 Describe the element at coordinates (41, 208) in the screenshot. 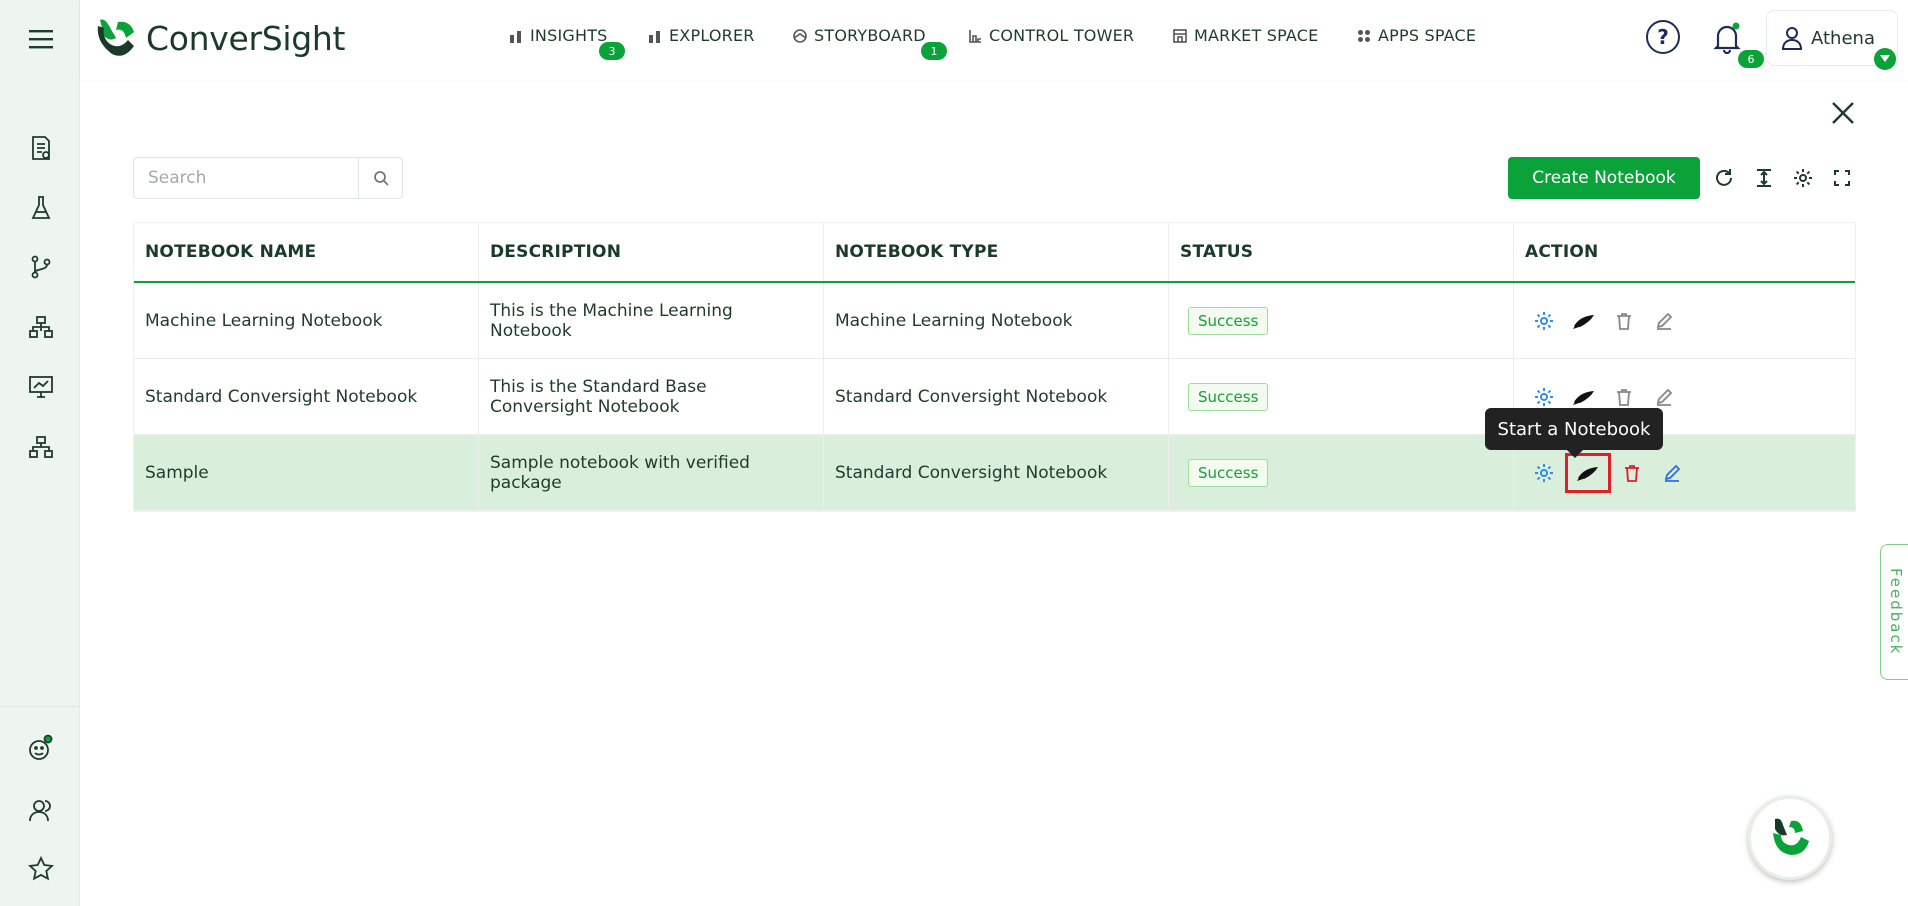

I see `lab-flask-icon` at that location.